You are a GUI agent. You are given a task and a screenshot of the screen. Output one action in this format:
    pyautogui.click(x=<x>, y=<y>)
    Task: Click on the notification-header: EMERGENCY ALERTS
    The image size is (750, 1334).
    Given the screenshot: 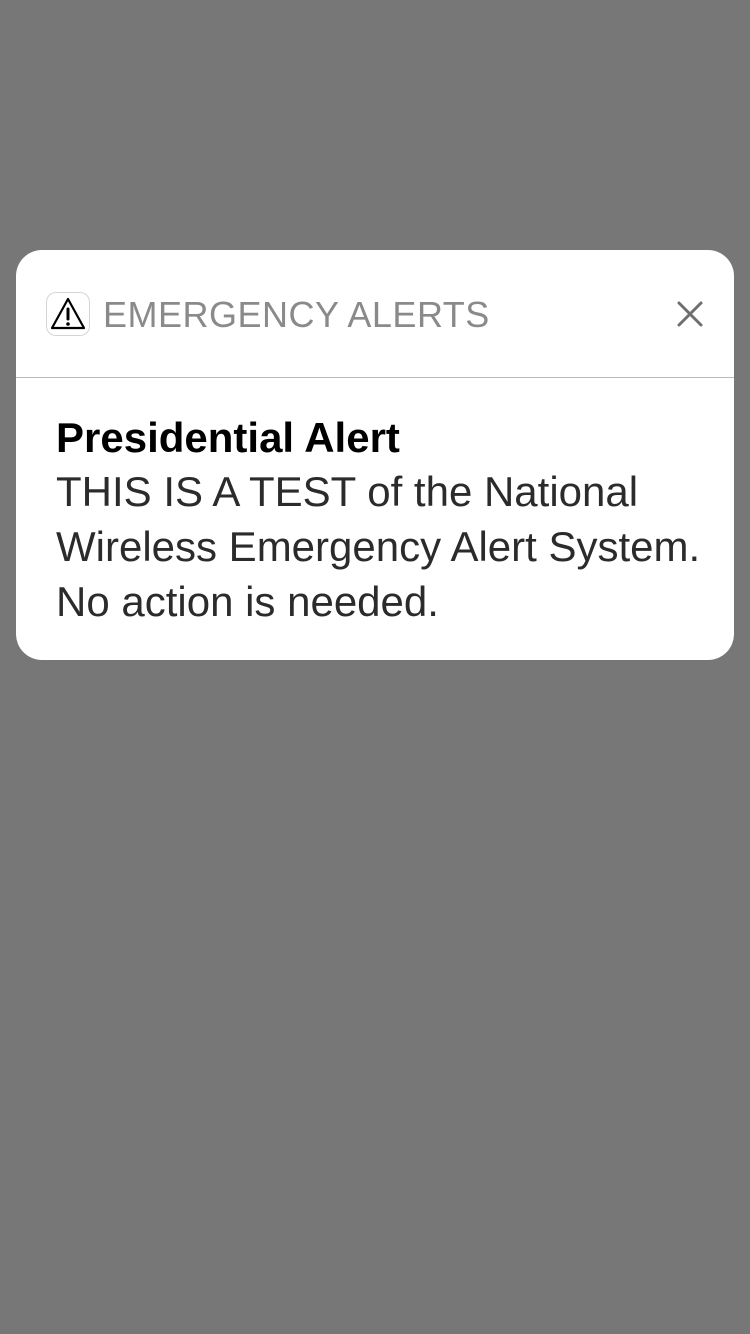 What is the action you would take?
    pyautogui.click(x=375, y=314)
    